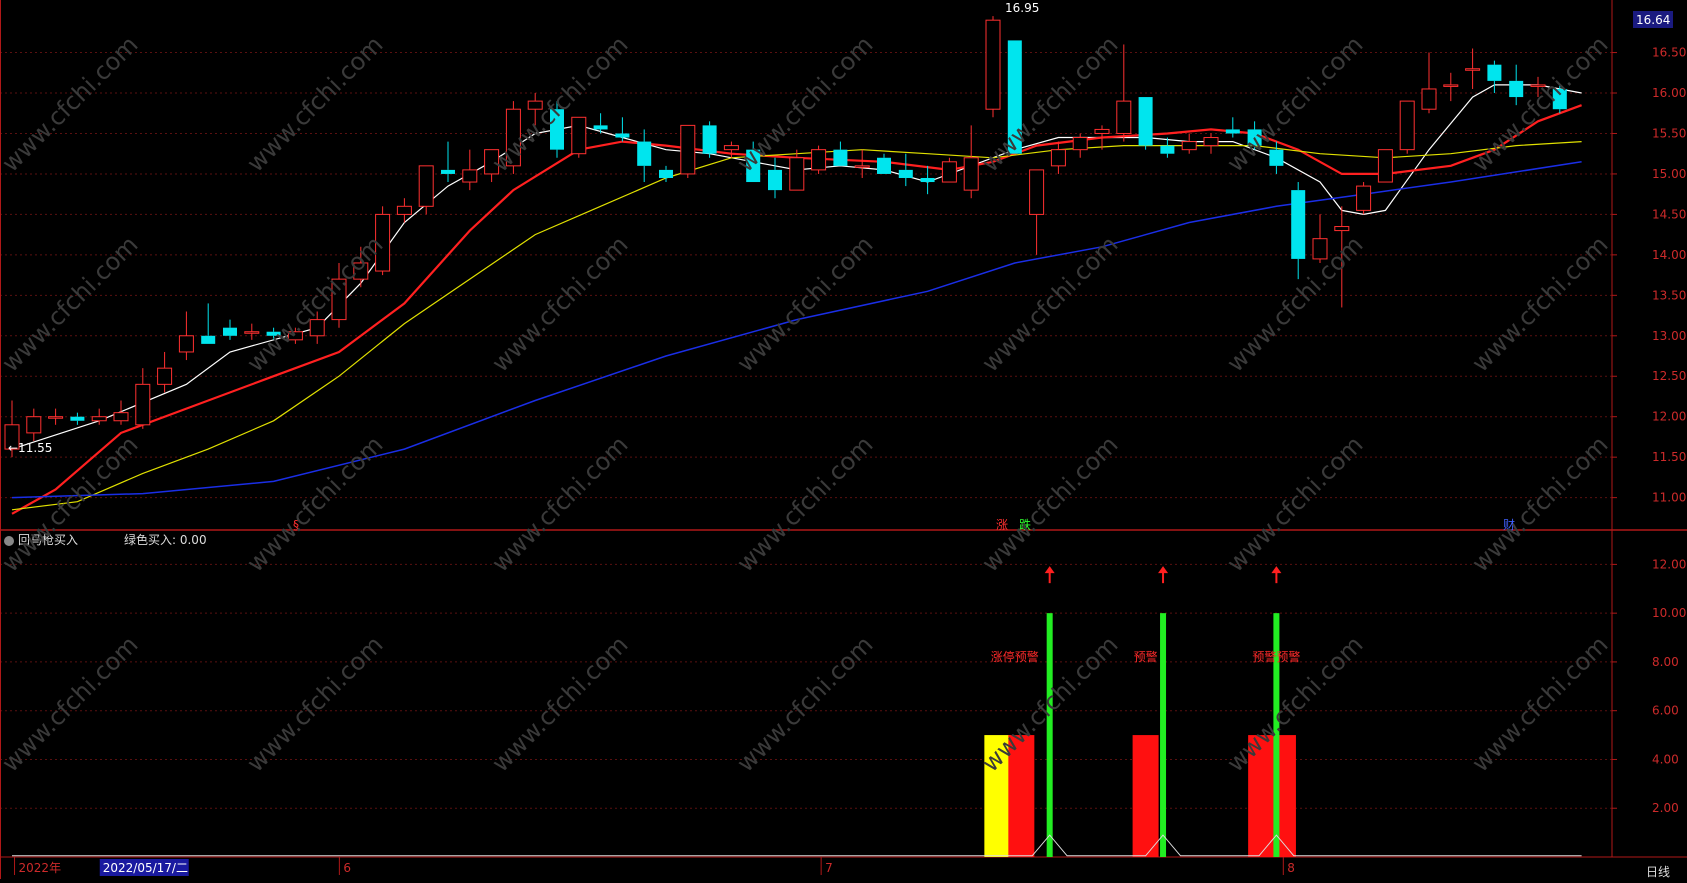  What do you see at coordinates (1669, 93) in the screenshot?
I see `y-tick-label: 16.00` at bounding box center [1669, 93].